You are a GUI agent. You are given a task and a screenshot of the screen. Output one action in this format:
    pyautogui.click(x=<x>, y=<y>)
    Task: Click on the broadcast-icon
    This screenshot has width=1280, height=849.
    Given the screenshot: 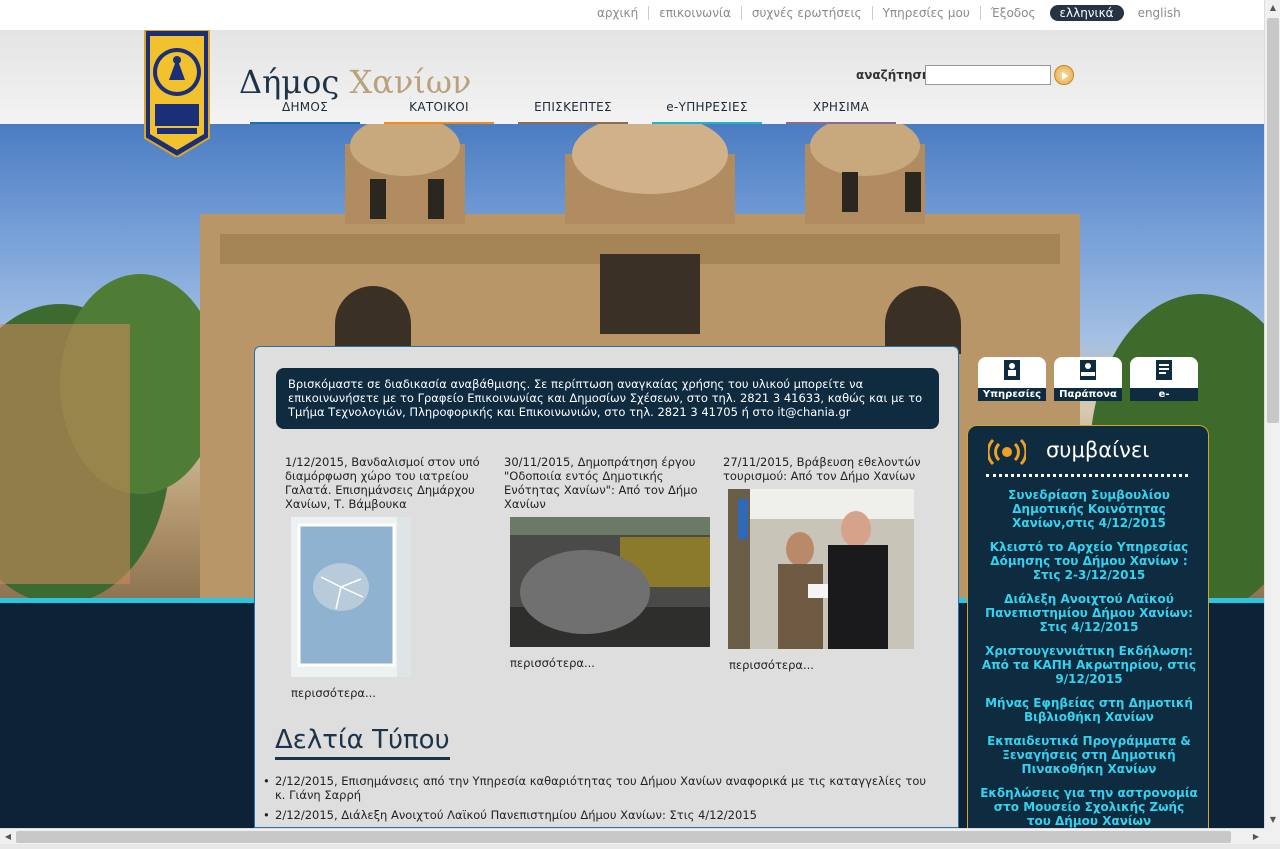 What is the action you would take?
    pyautogui.click(x=1007, y=452)
    